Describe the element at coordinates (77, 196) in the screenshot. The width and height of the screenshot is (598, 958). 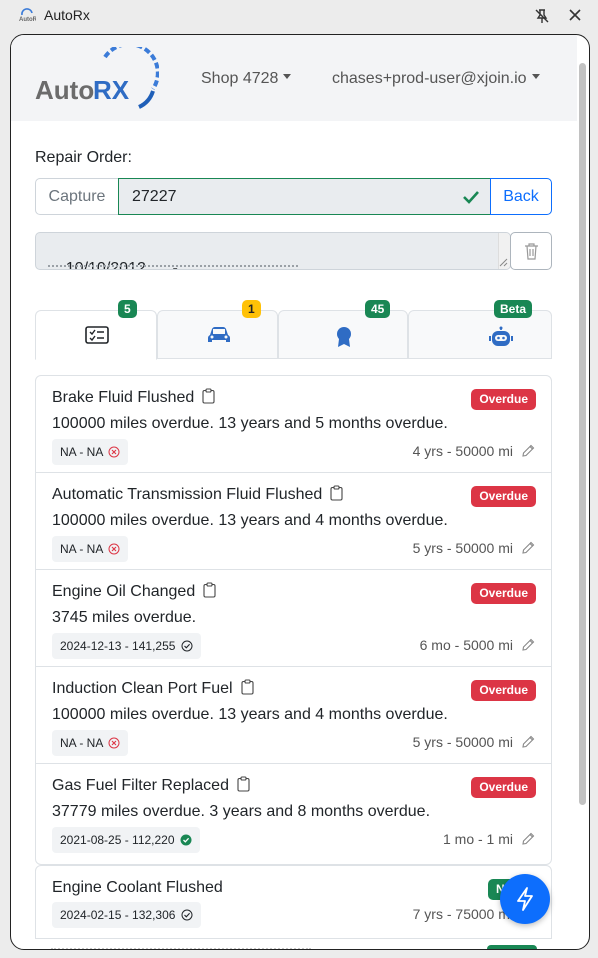
I see `capture-button: Capture` at that location.